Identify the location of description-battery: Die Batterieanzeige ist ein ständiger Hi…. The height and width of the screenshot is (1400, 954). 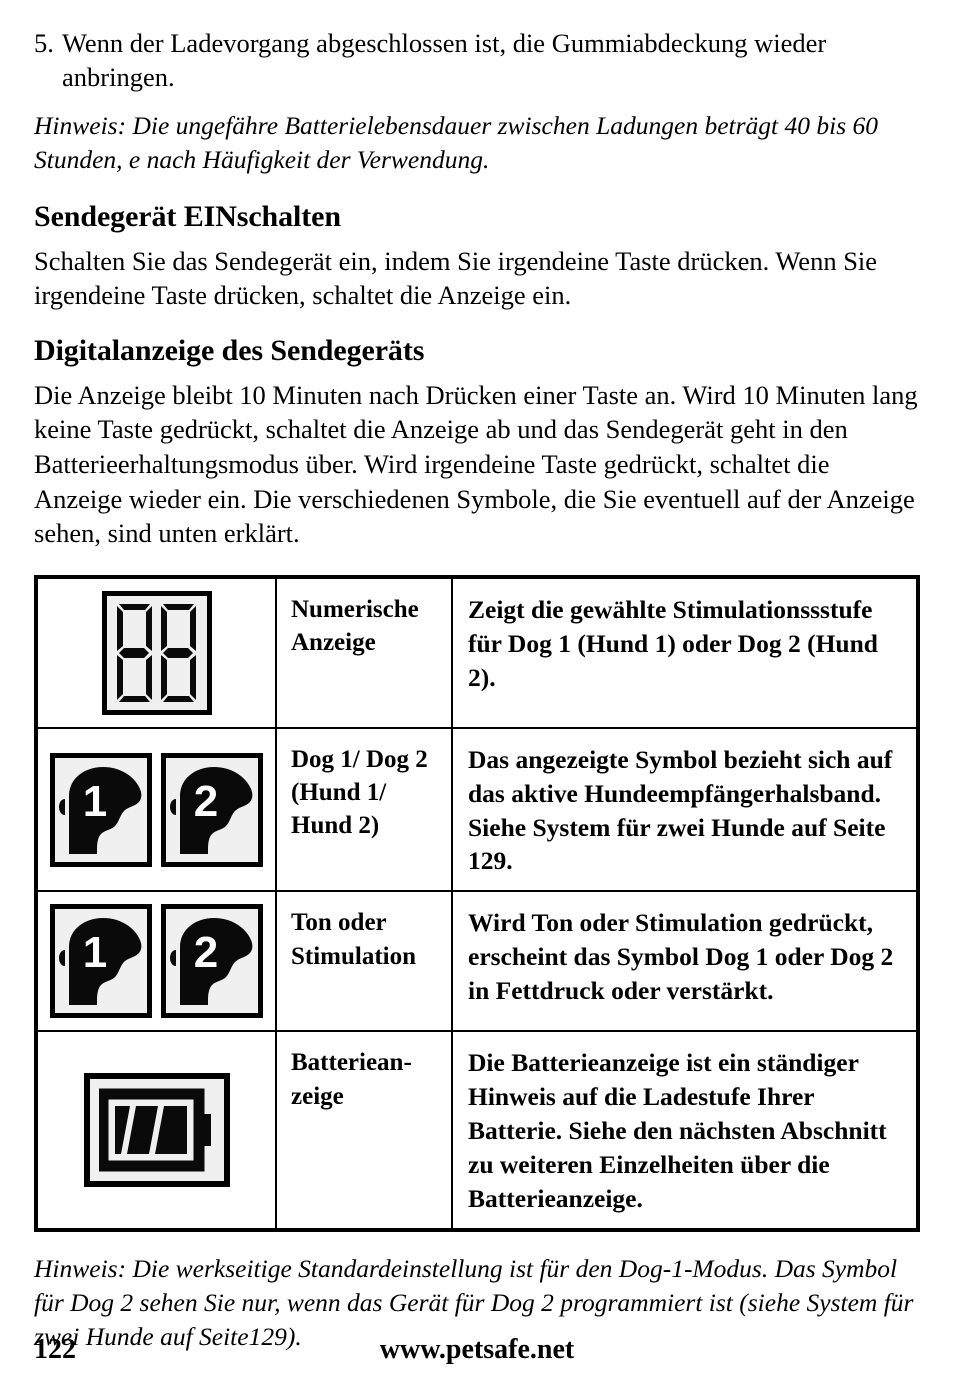
(685, 1130).